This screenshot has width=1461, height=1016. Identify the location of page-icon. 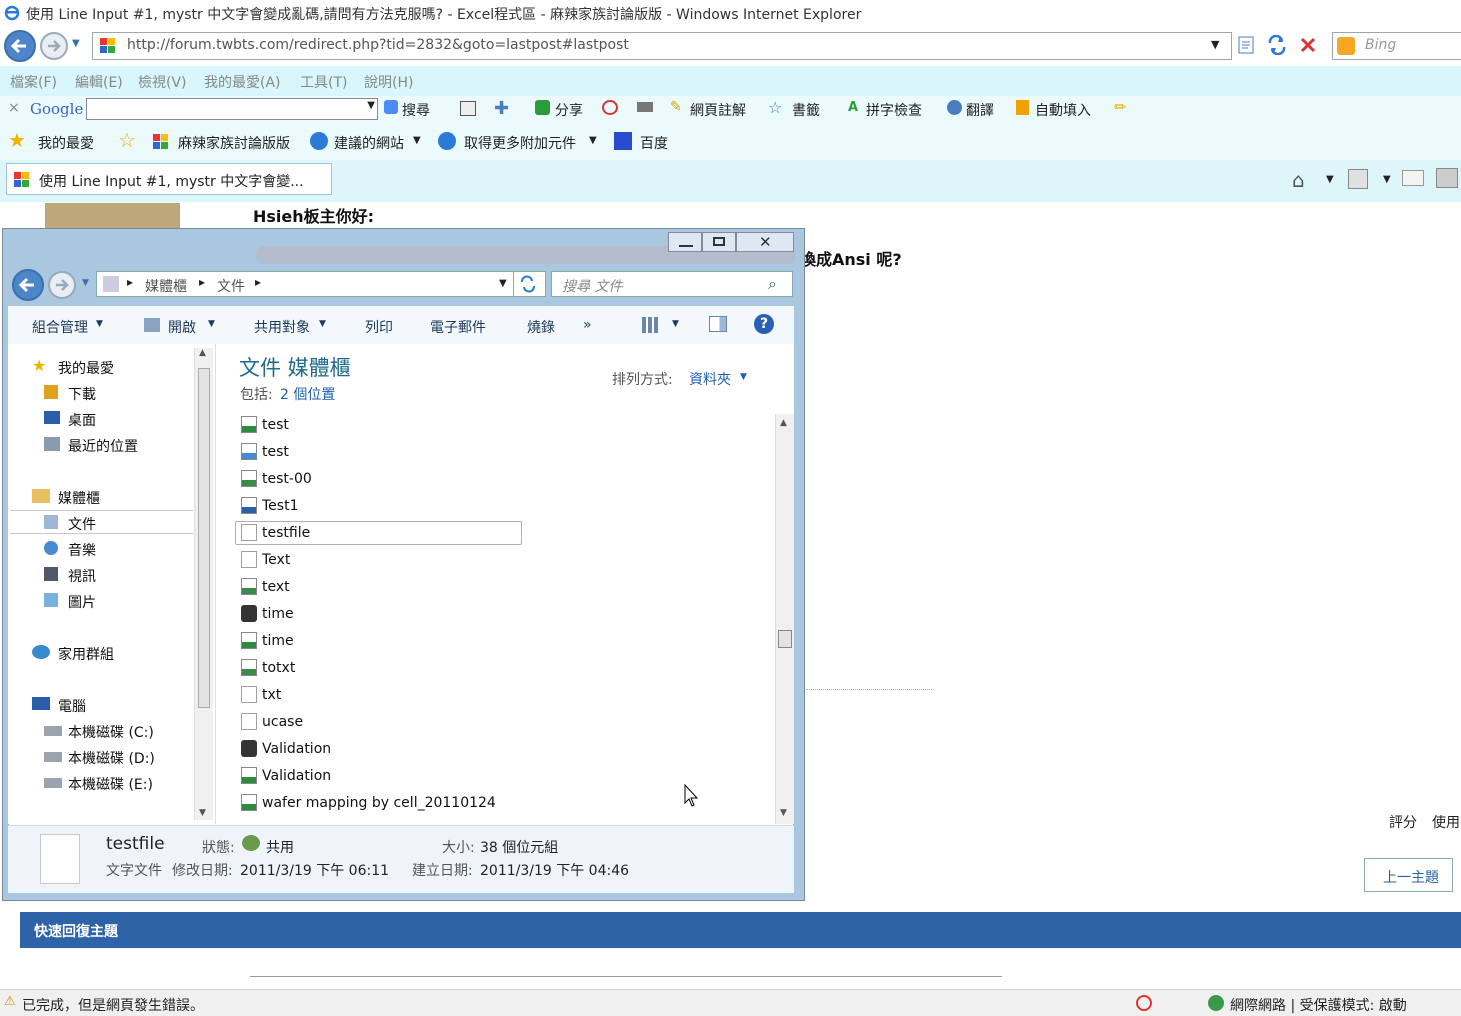
(468, 108).